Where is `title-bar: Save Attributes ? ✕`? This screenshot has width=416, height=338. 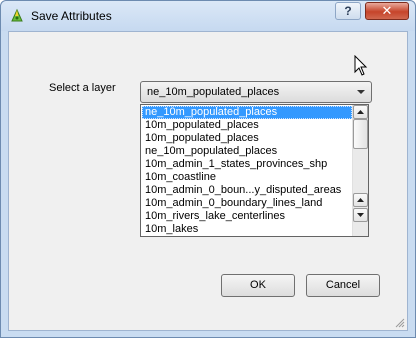 title-bar: Save Attributes ? ✕ is located at coordinates (208, 16).